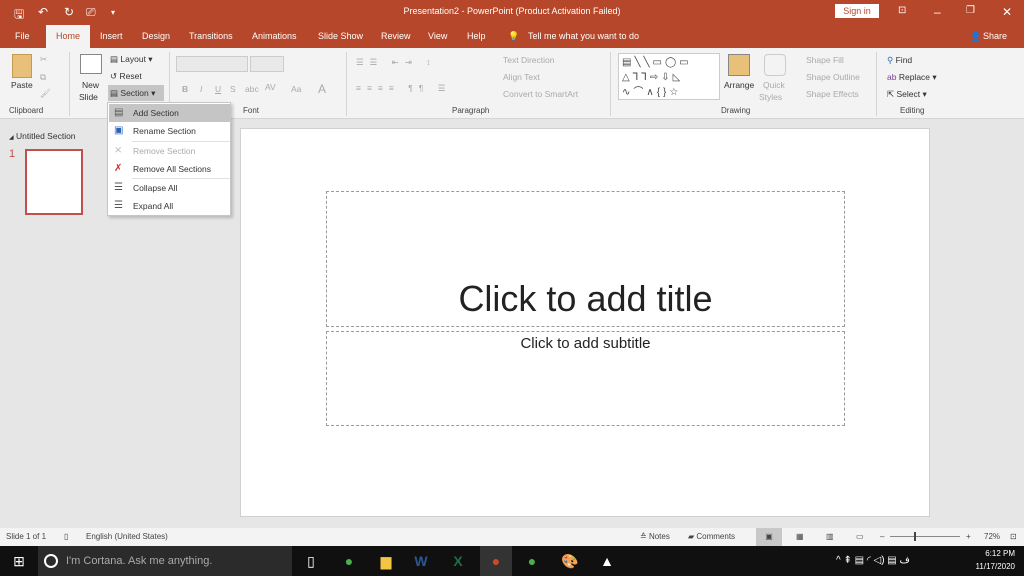 The width and height of the screenshot is (1024, 576). What do you see at coordinates (1013, 537) in the screenshot?
I see `fit-to-window-icon: ⊡` at bounding box center [1013, 537].